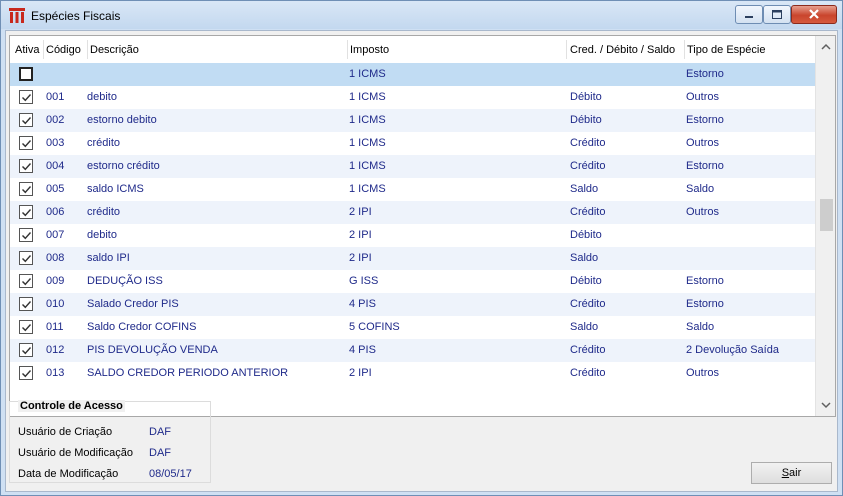 The width and height of the screenshot is (843, 496). I want to click on codigo-cell: 008, so click(55, 258).